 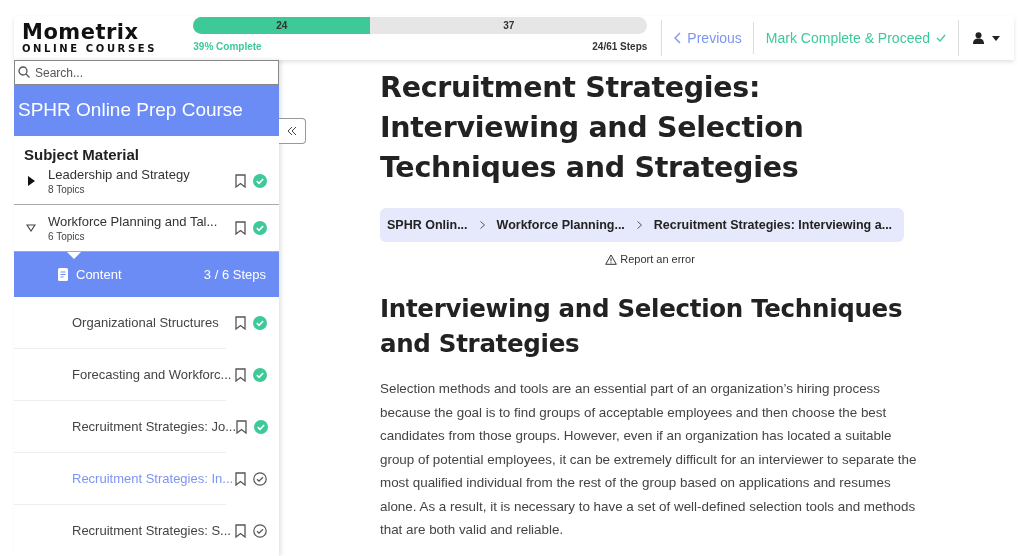 What do you see at coordinates (90, 48) in the screenshot?
I see `logo-tagline: ONLINE COURSES` at bounding box center [90, 48].